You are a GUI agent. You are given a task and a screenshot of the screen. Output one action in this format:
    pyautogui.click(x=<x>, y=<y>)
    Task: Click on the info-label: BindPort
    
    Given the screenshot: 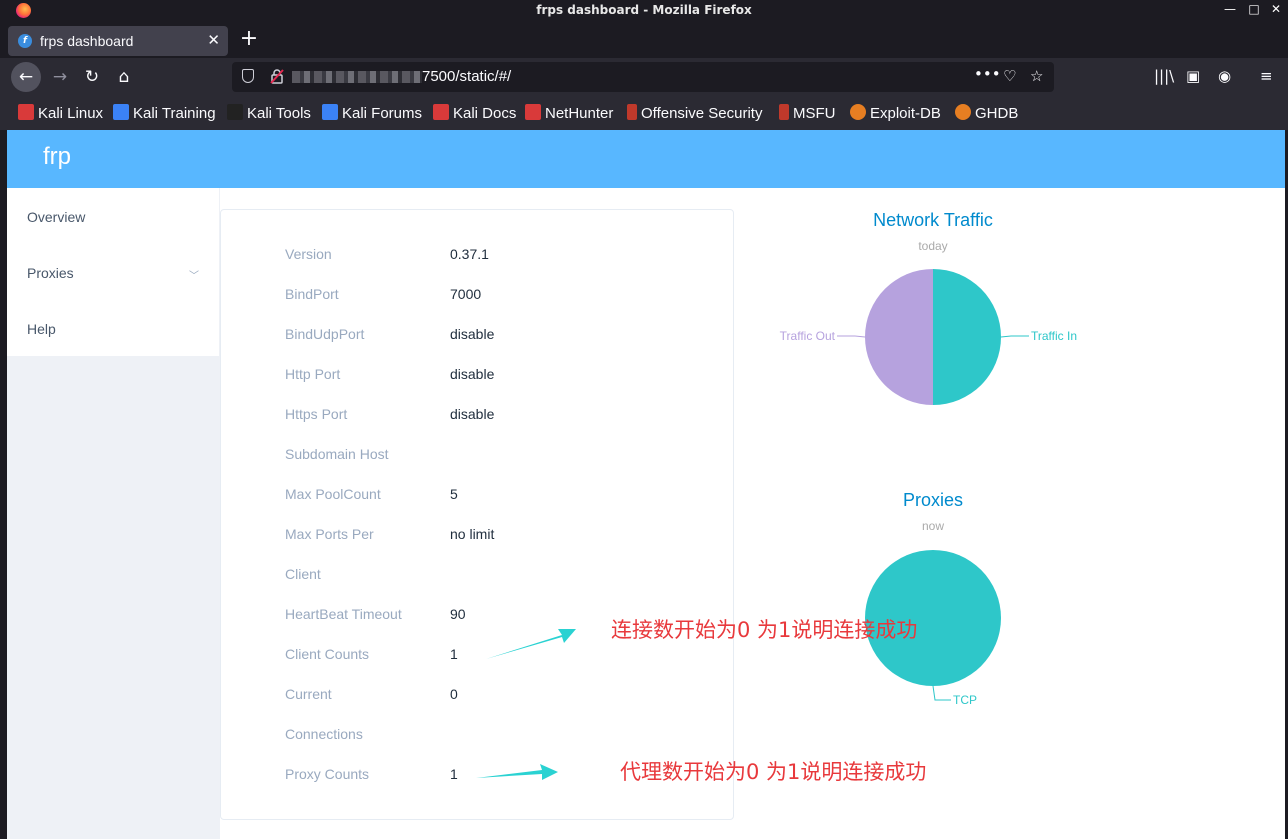 What is the action you would take?
    pyautogui.click(x=312, y=294)
    